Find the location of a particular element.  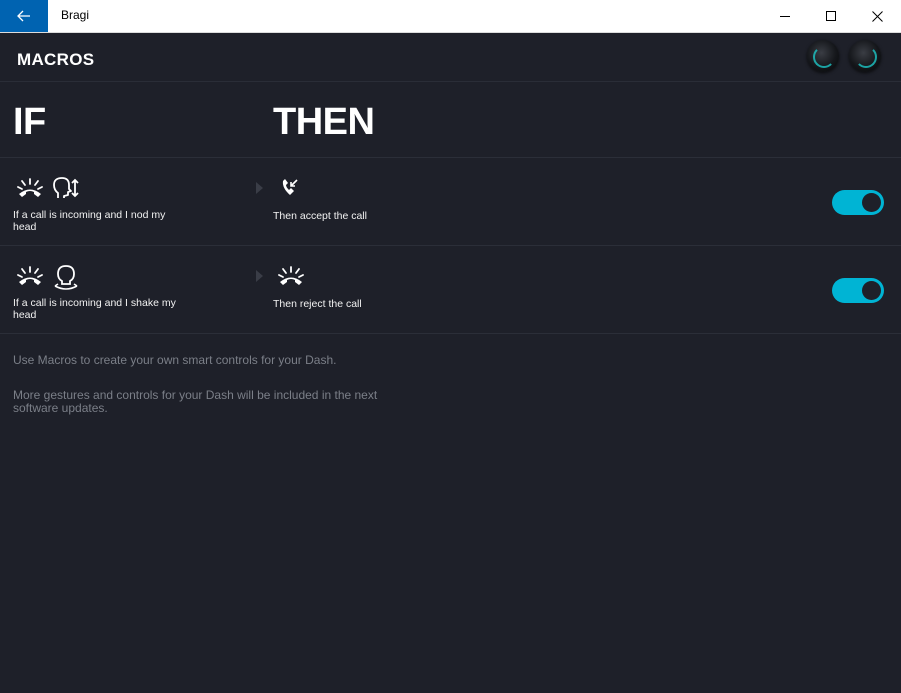

maximize-icon is located at coordinates (830, 15).